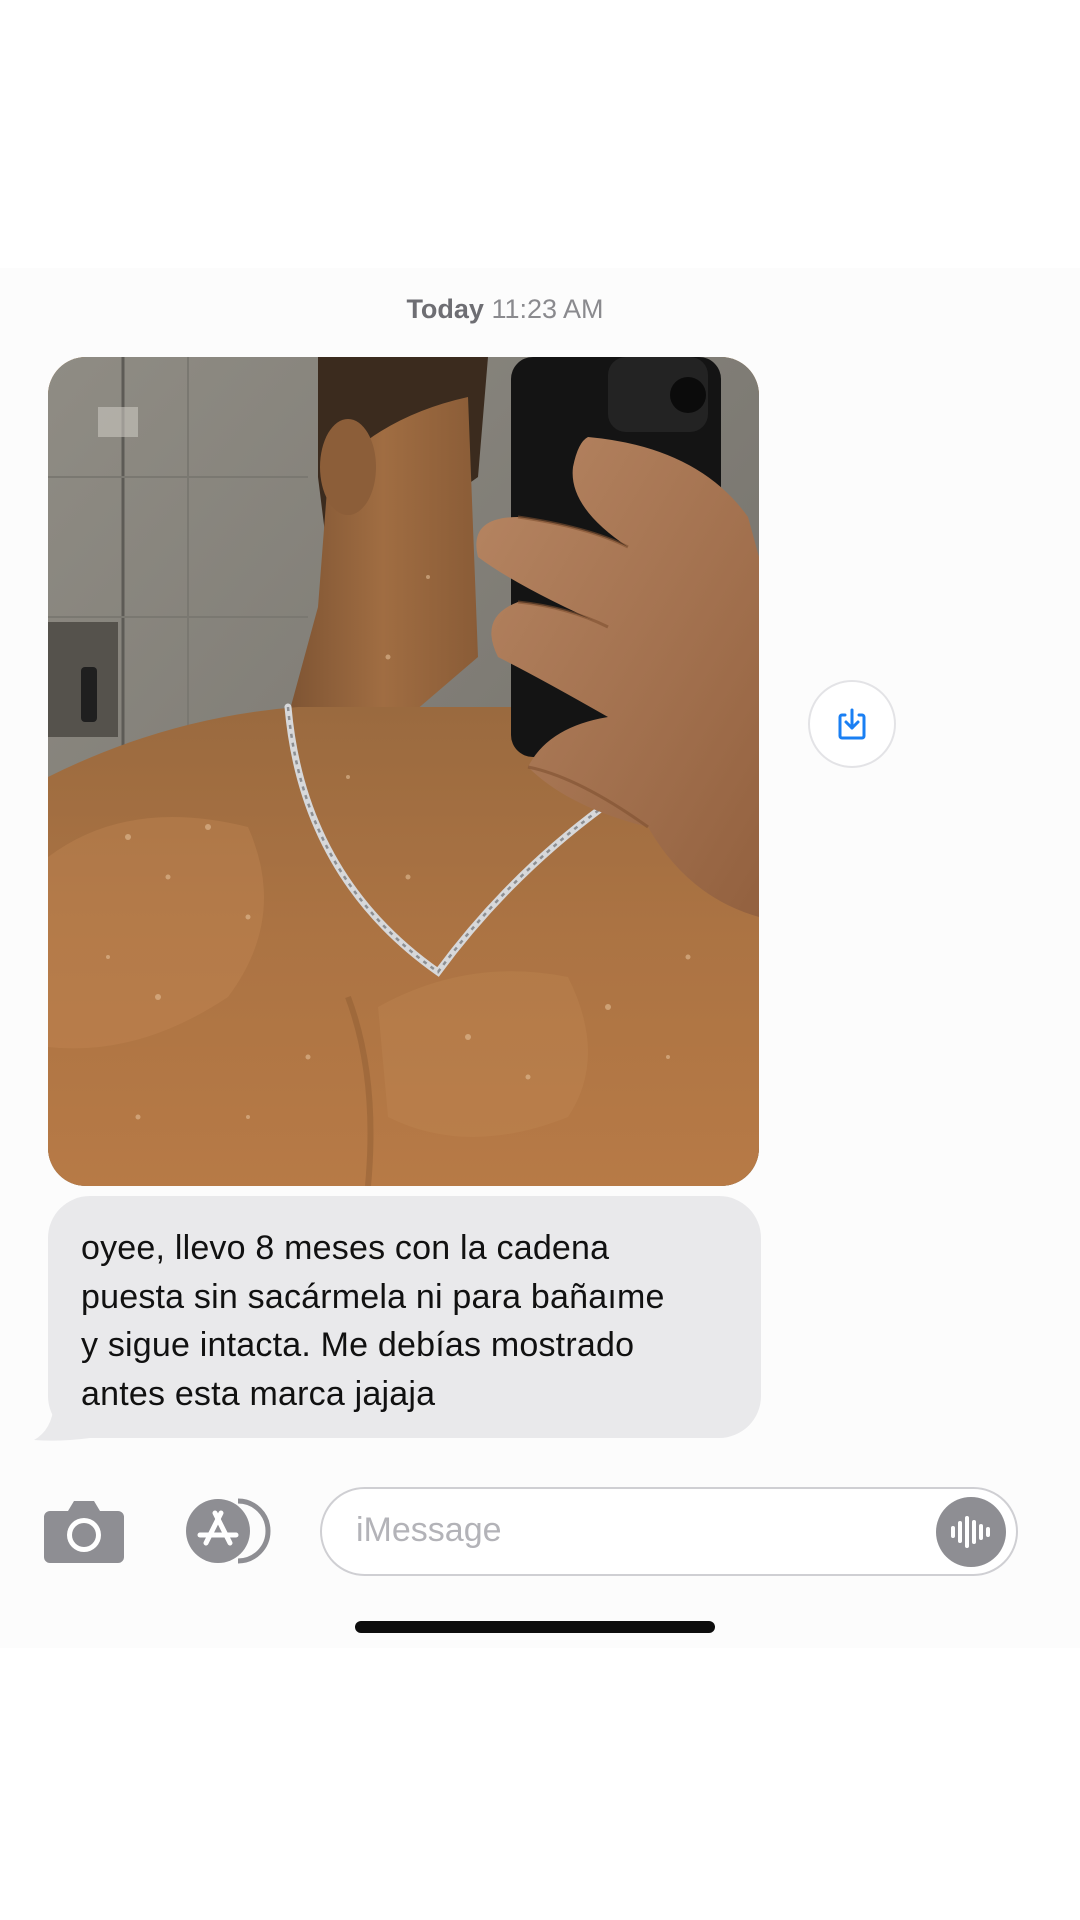 The image size is (1080, 1920). I want to click on home-indicator, so click(535, 1627).